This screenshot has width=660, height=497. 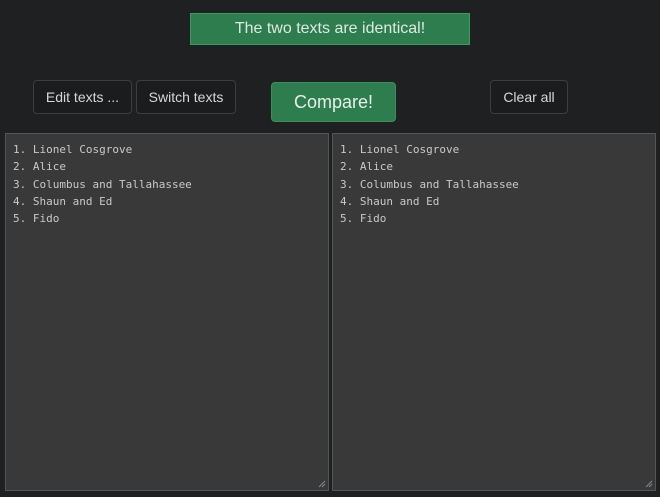 I want to click on switch-texts-button: Switch texts, so click(x=186, y=97).